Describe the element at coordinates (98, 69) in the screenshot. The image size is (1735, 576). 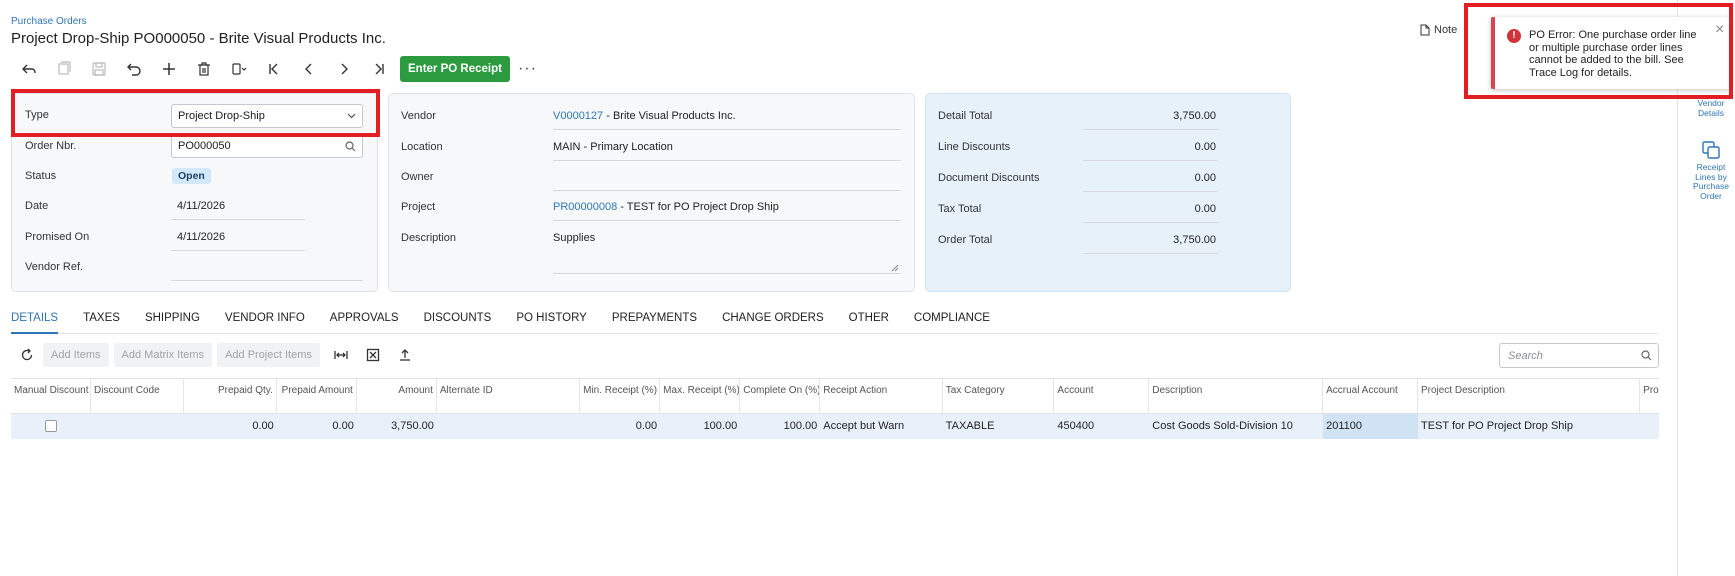
I see `save-icon` at that location.